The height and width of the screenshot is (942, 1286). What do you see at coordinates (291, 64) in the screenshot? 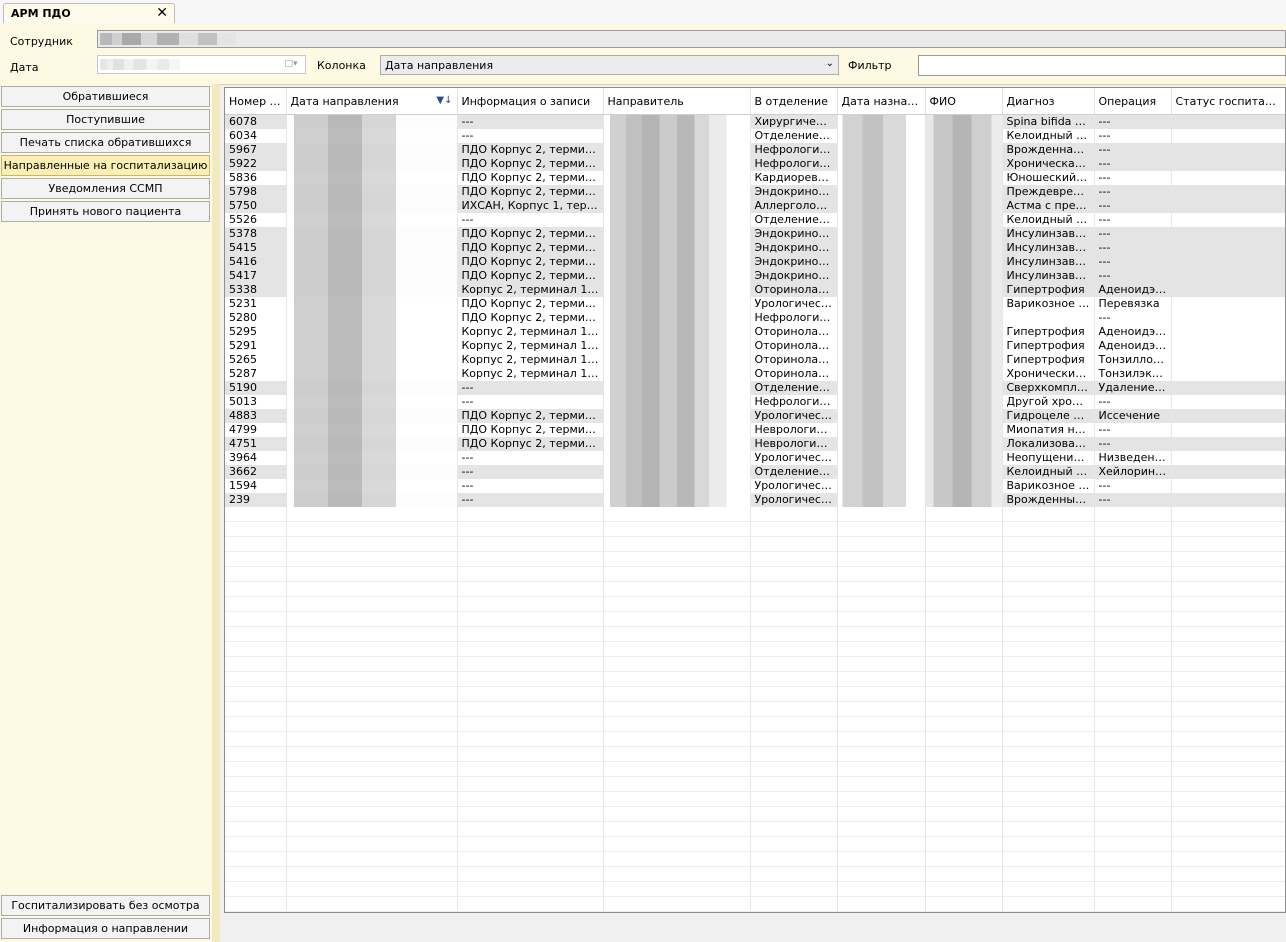
I see `calendar-dropdown-icon: □▾` at bounding box center [291, 64].